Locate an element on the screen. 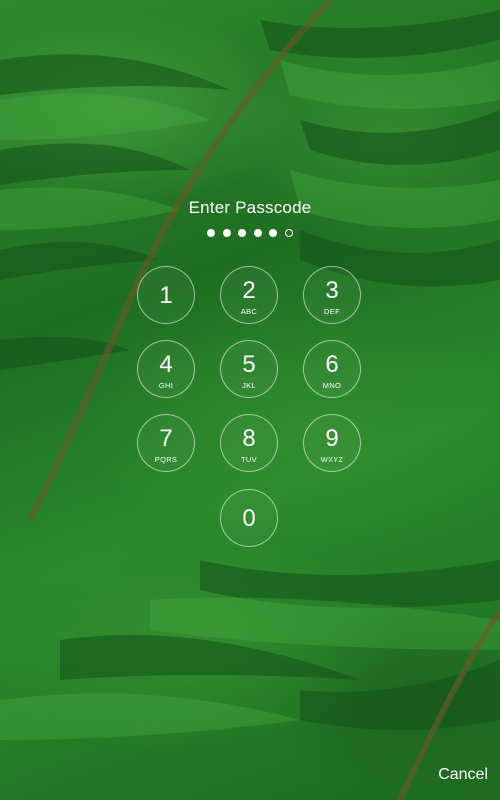 This screenshot has height=800, width=500. keypad-key-6: 6 MNO is located at coordinates (332, 369).